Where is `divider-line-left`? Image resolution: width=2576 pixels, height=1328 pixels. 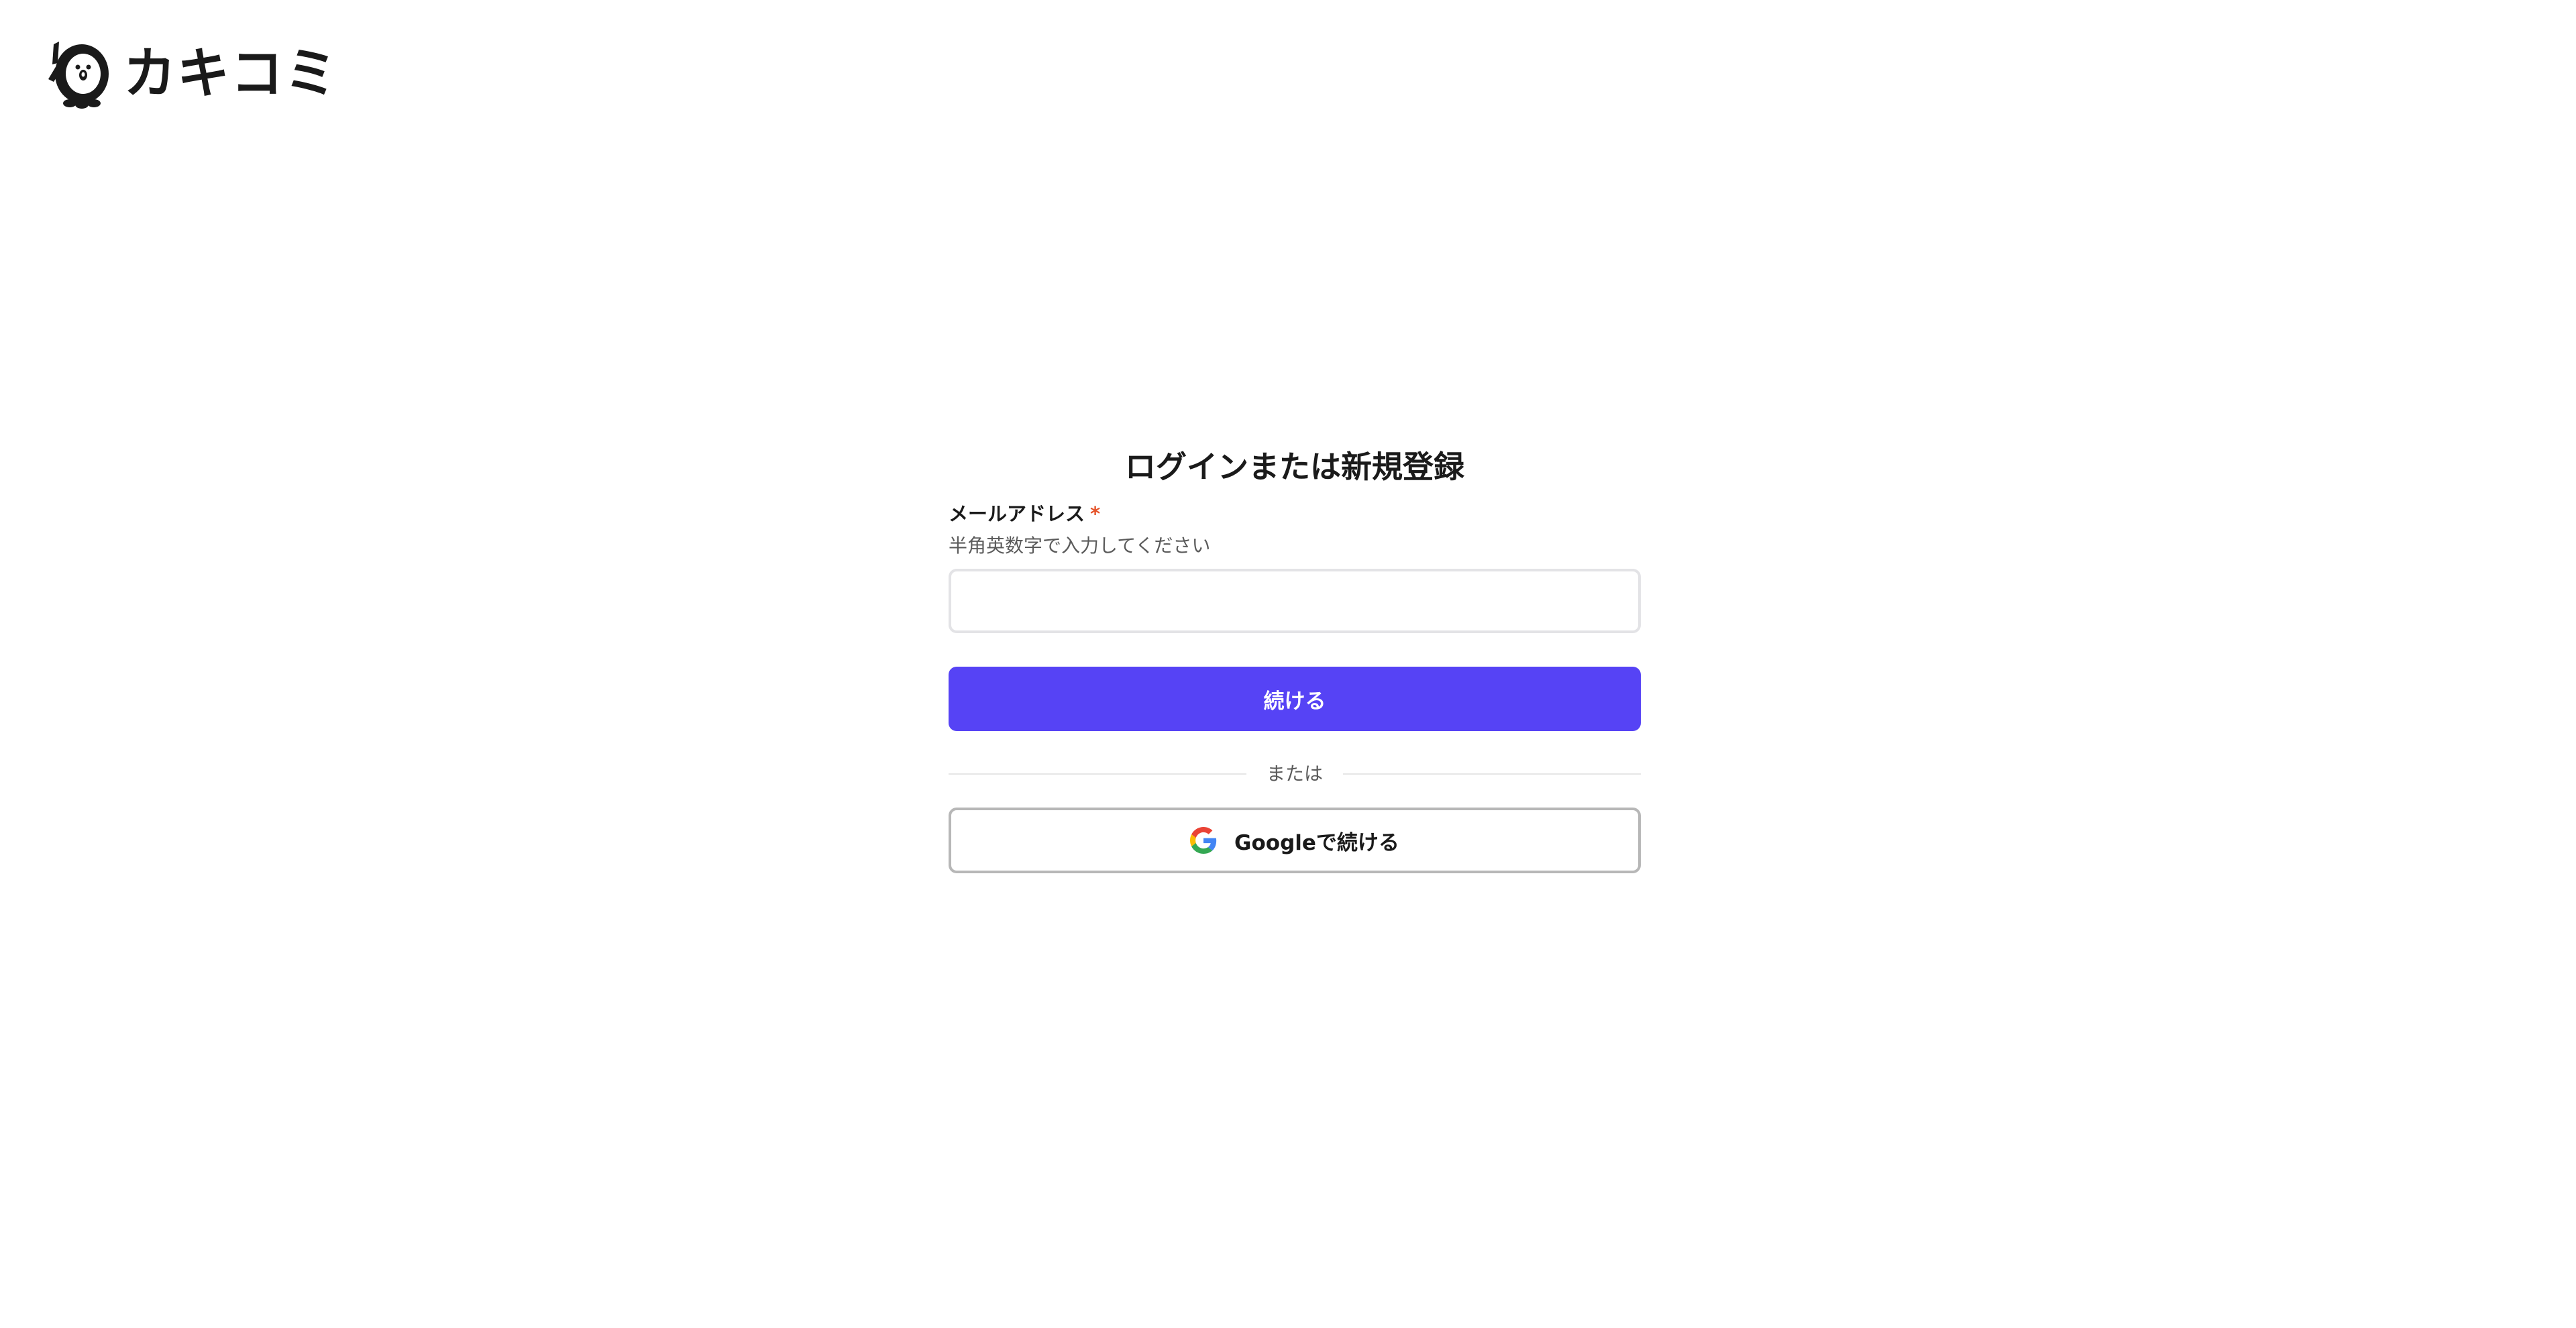
divider-line-left is located at coordinates (1097, 774).